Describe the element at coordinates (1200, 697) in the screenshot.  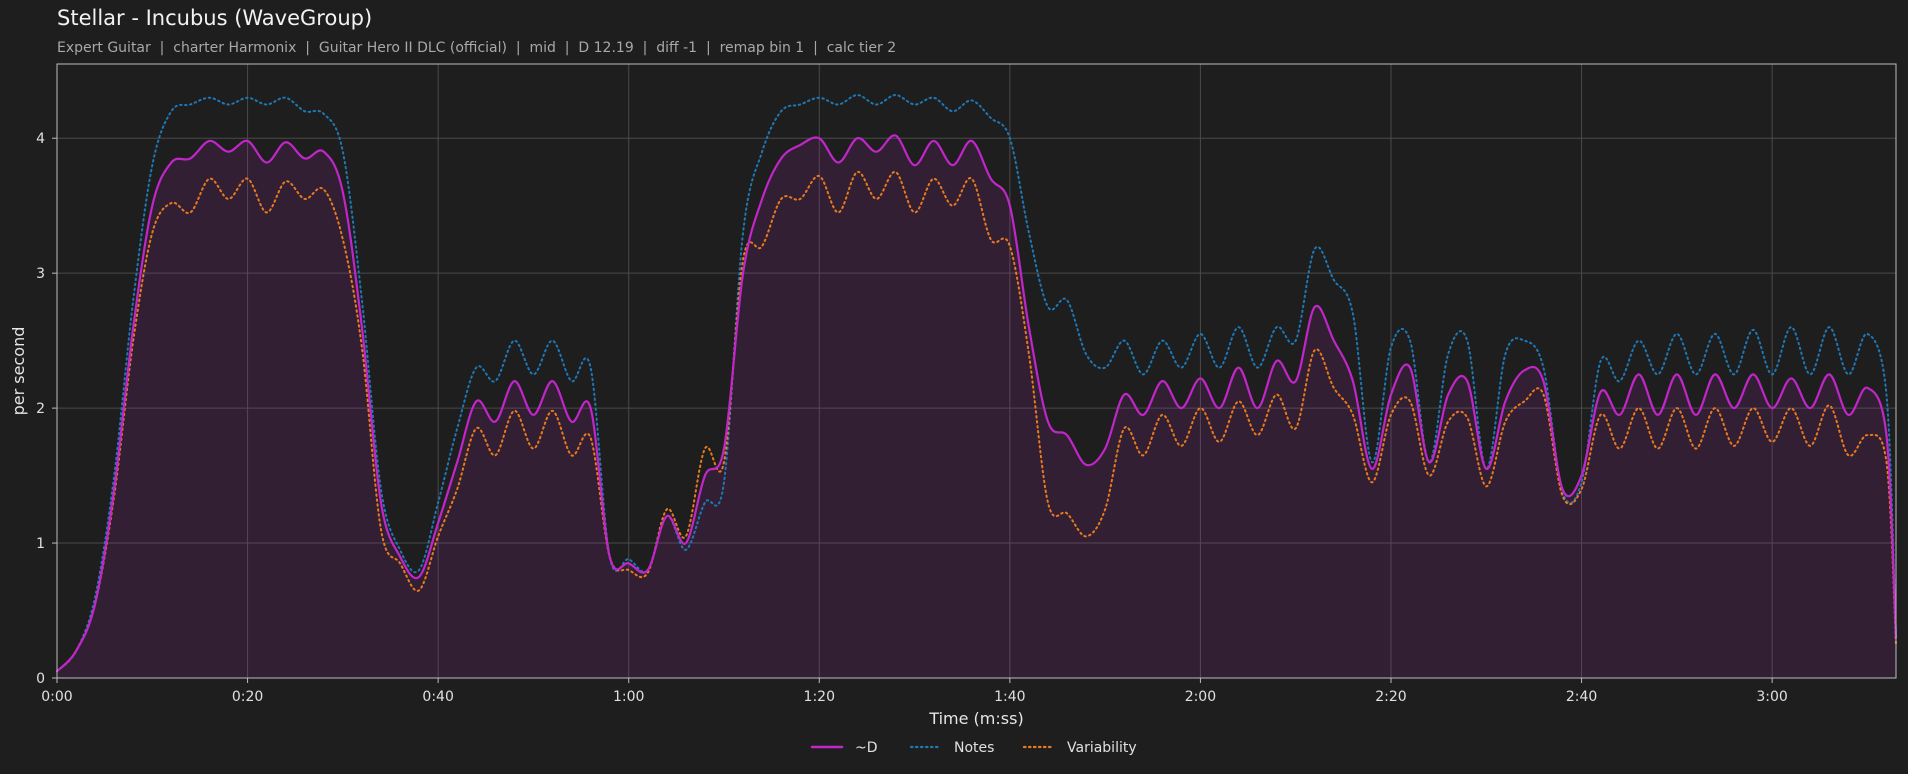
I see `x-tick-label: 2:00` at that location.